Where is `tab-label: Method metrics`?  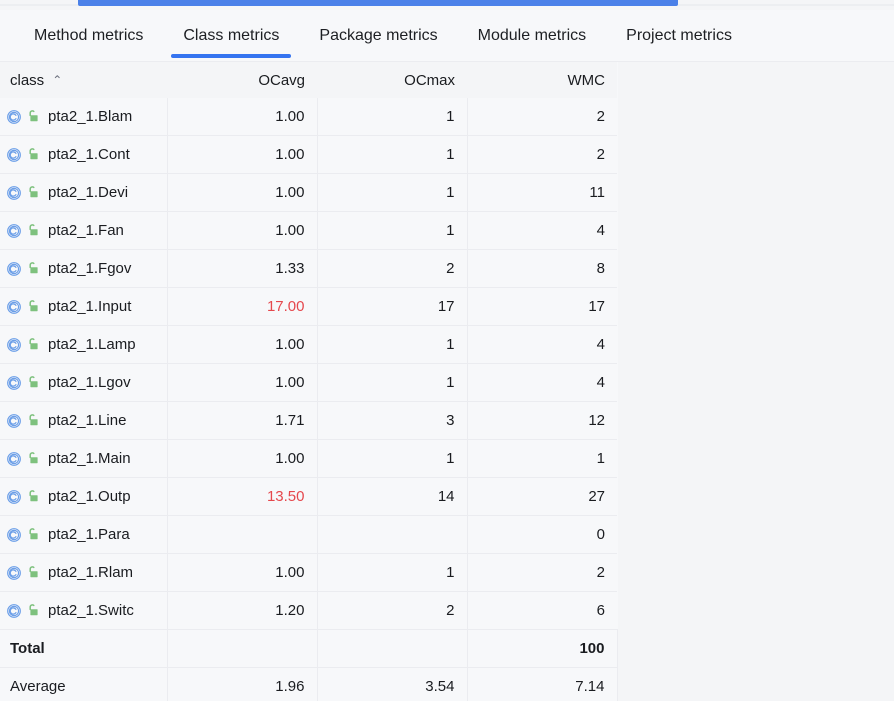 tab-label: Method metrics is located at coordinates (89, 35).